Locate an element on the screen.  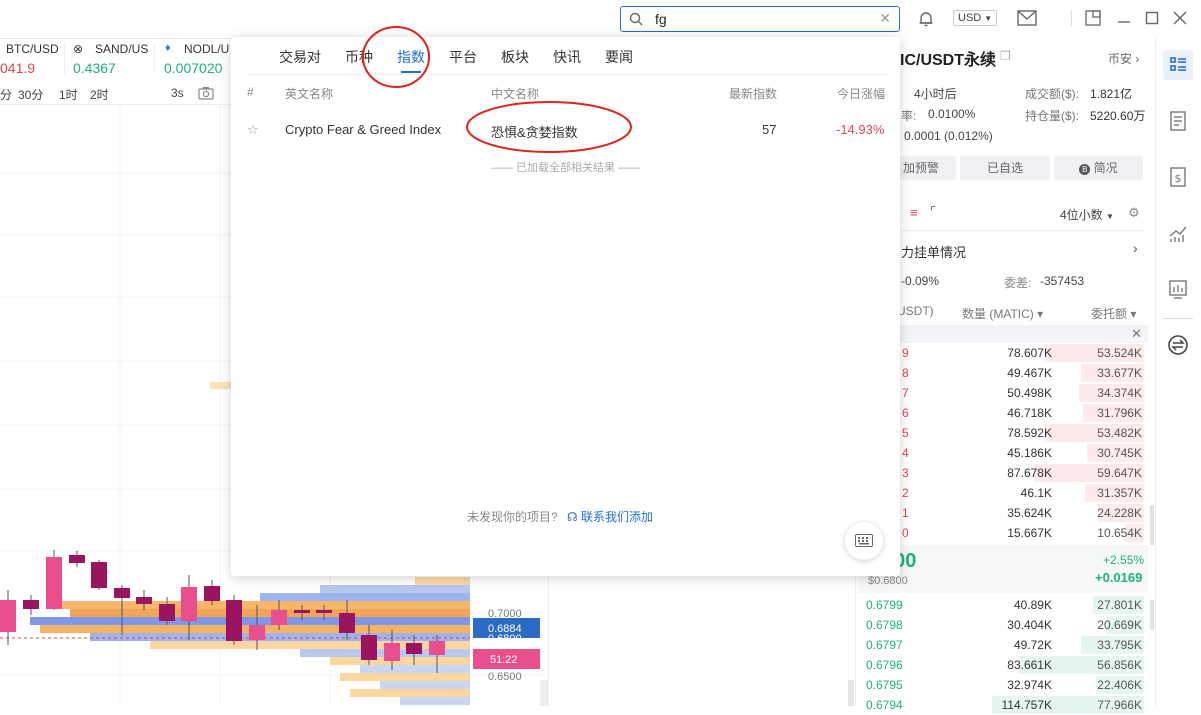
col-price-header: USDT) is located at coordinates (915, 311).